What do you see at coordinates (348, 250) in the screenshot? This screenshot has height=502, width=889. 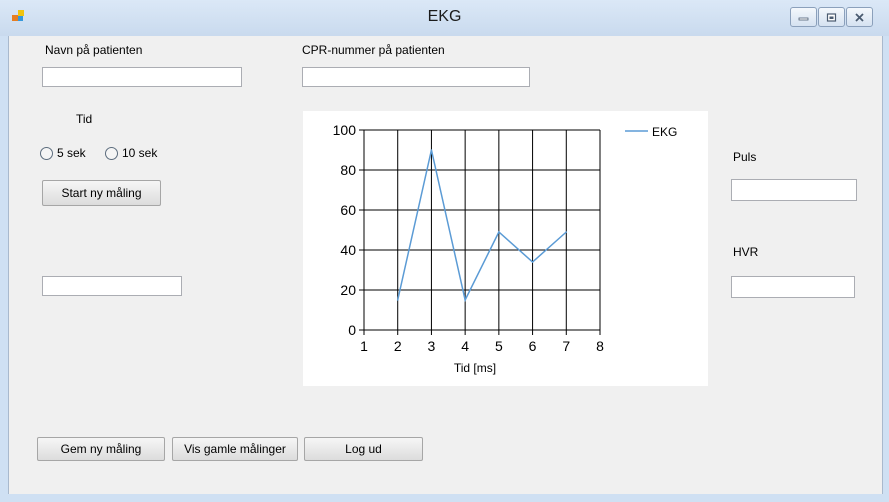 I see `y-tick-label-40: 40` at bounding box center [348, 250].